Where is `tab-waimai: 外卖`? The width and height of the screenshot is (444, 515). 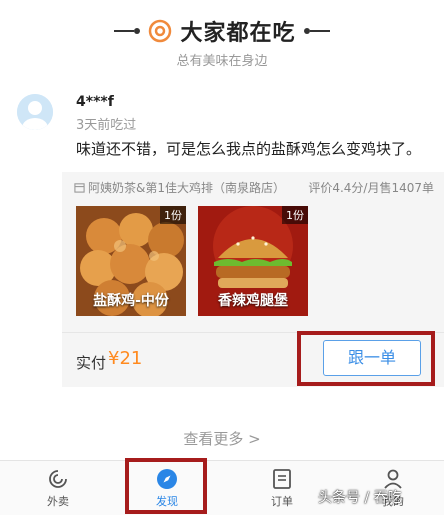
tab-waimai: 外卖 is located at coordinates (58, 488).